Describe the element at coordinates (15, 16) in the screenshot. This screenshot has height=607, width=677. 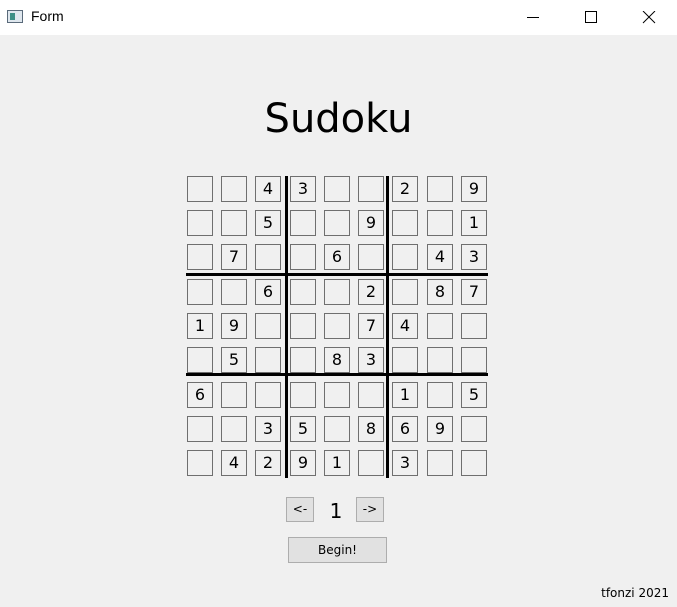
I see `app-icon` at that location.